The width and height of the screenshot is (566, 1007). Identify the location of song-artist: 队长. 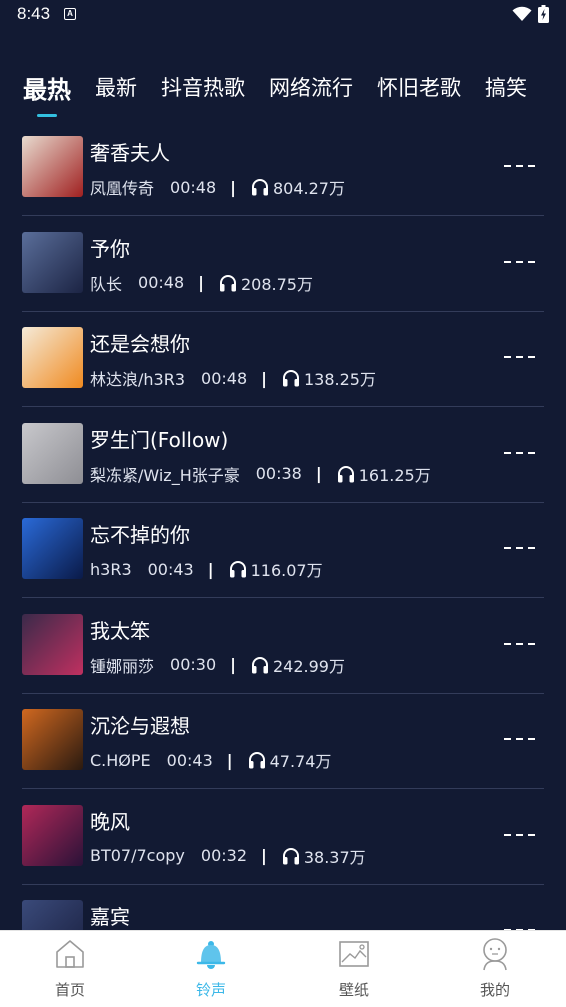
(106, 284).